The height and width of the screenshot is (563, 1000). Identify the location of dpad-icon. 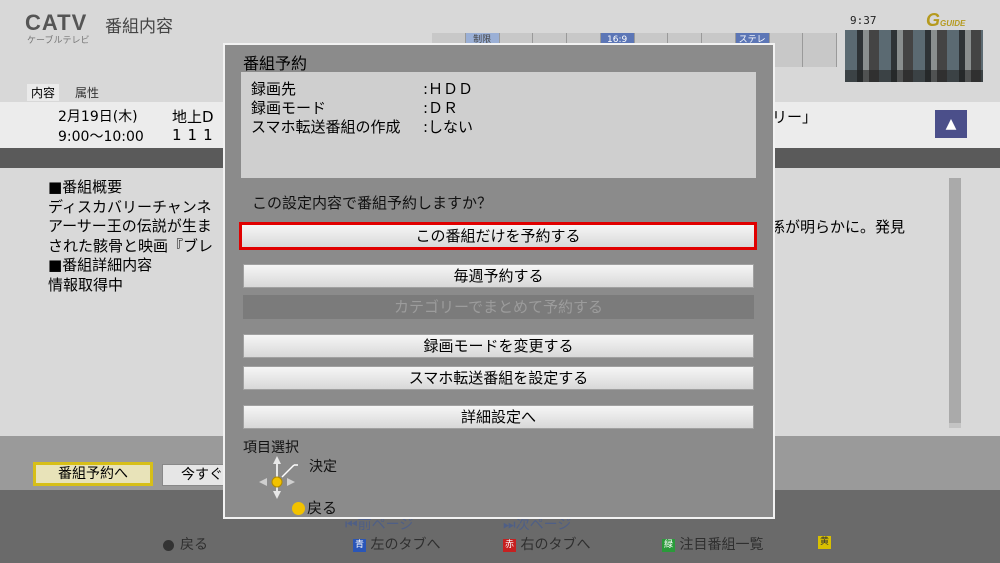
(278, 477).